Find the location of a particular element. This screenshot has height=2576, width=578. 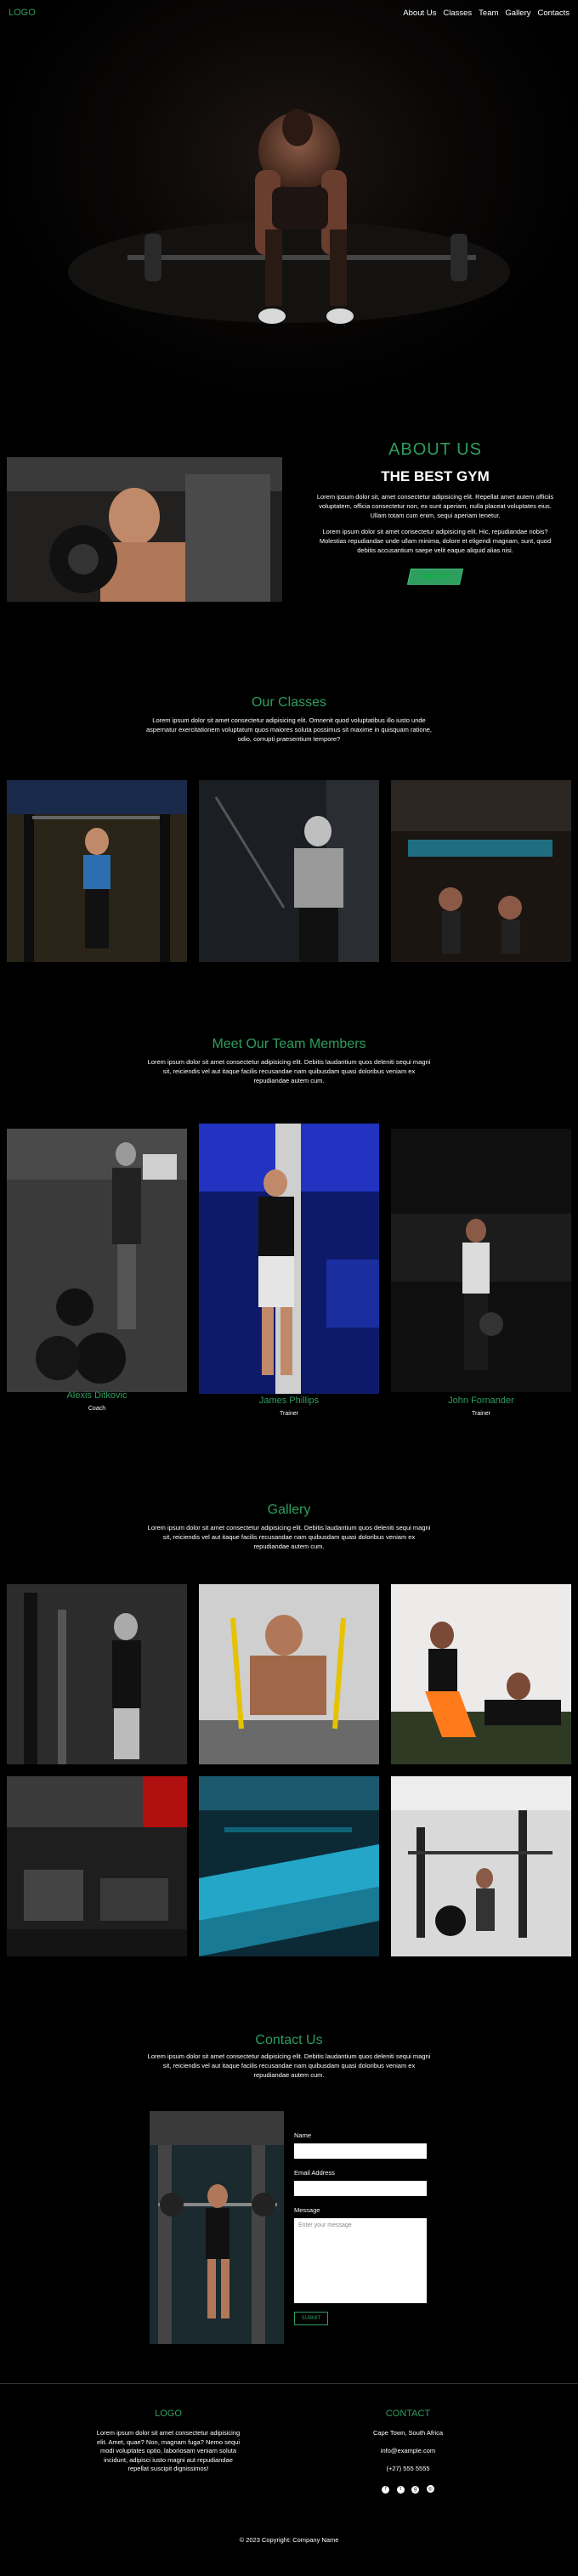

message-label: Message is located at coordinates (307, 2210).